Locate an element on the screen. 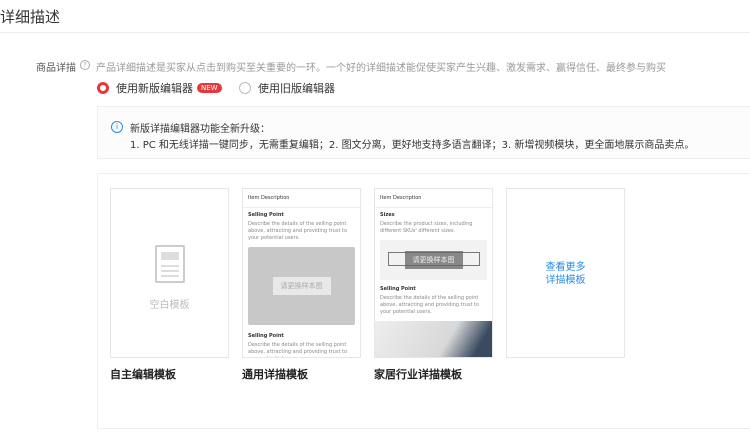 The height and width of the screenshot is (432, 750). field-label: 商品详描 is located at coordinates (56, 68).